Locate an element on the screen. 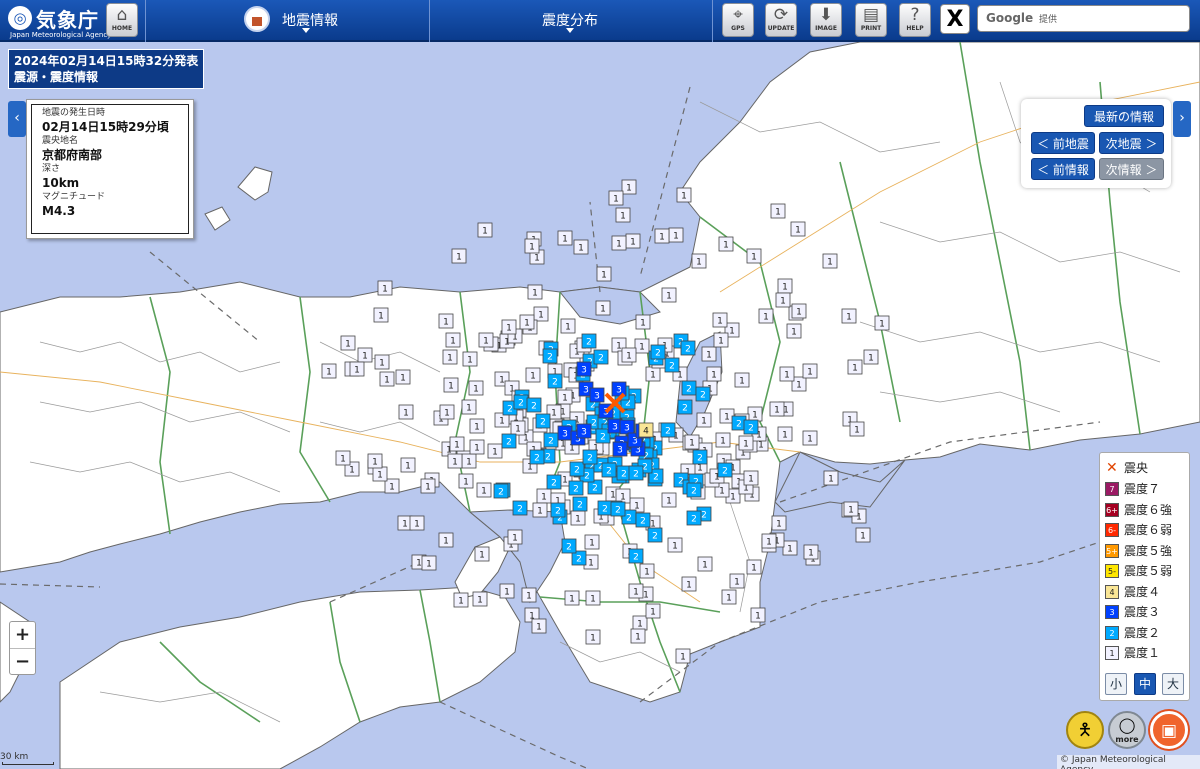 The width and height of the screenshot is (1200, 769). google-search-input: Google 提供 is located at coordinates (1083, 18).